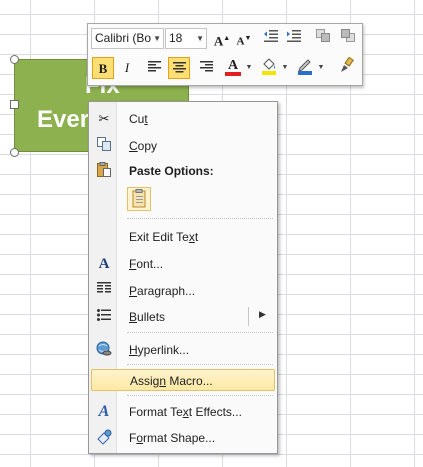 This screenshot has height=467, width=423. What do you see at coordinates (104, 350) in the screenshot?
I see `hyperlink-icon` at bounding box center [104, 350].